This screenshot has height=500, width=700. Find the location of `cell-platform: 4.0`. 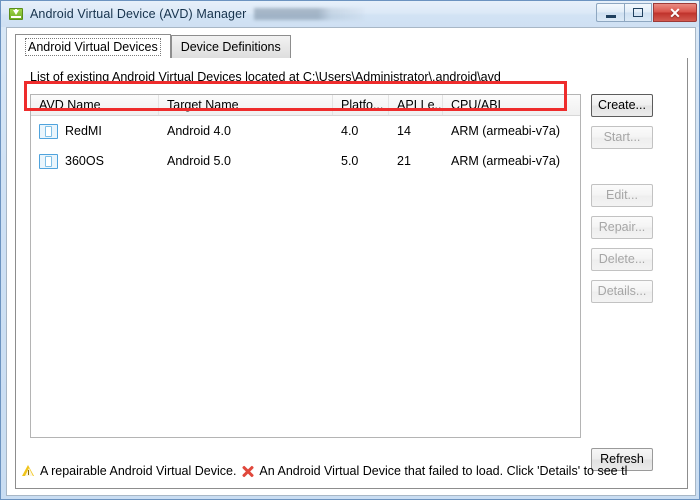

cell-platform: 4.0 is located at coordinates (350, 131).